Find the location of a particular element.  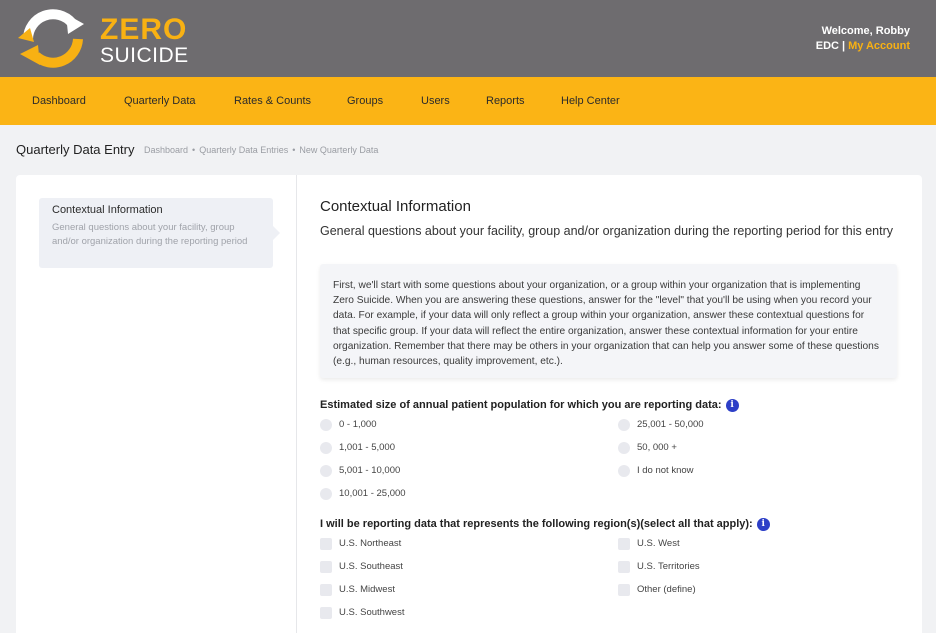

recycle-arrows-logo-icon is located at coordinates (51, 38).